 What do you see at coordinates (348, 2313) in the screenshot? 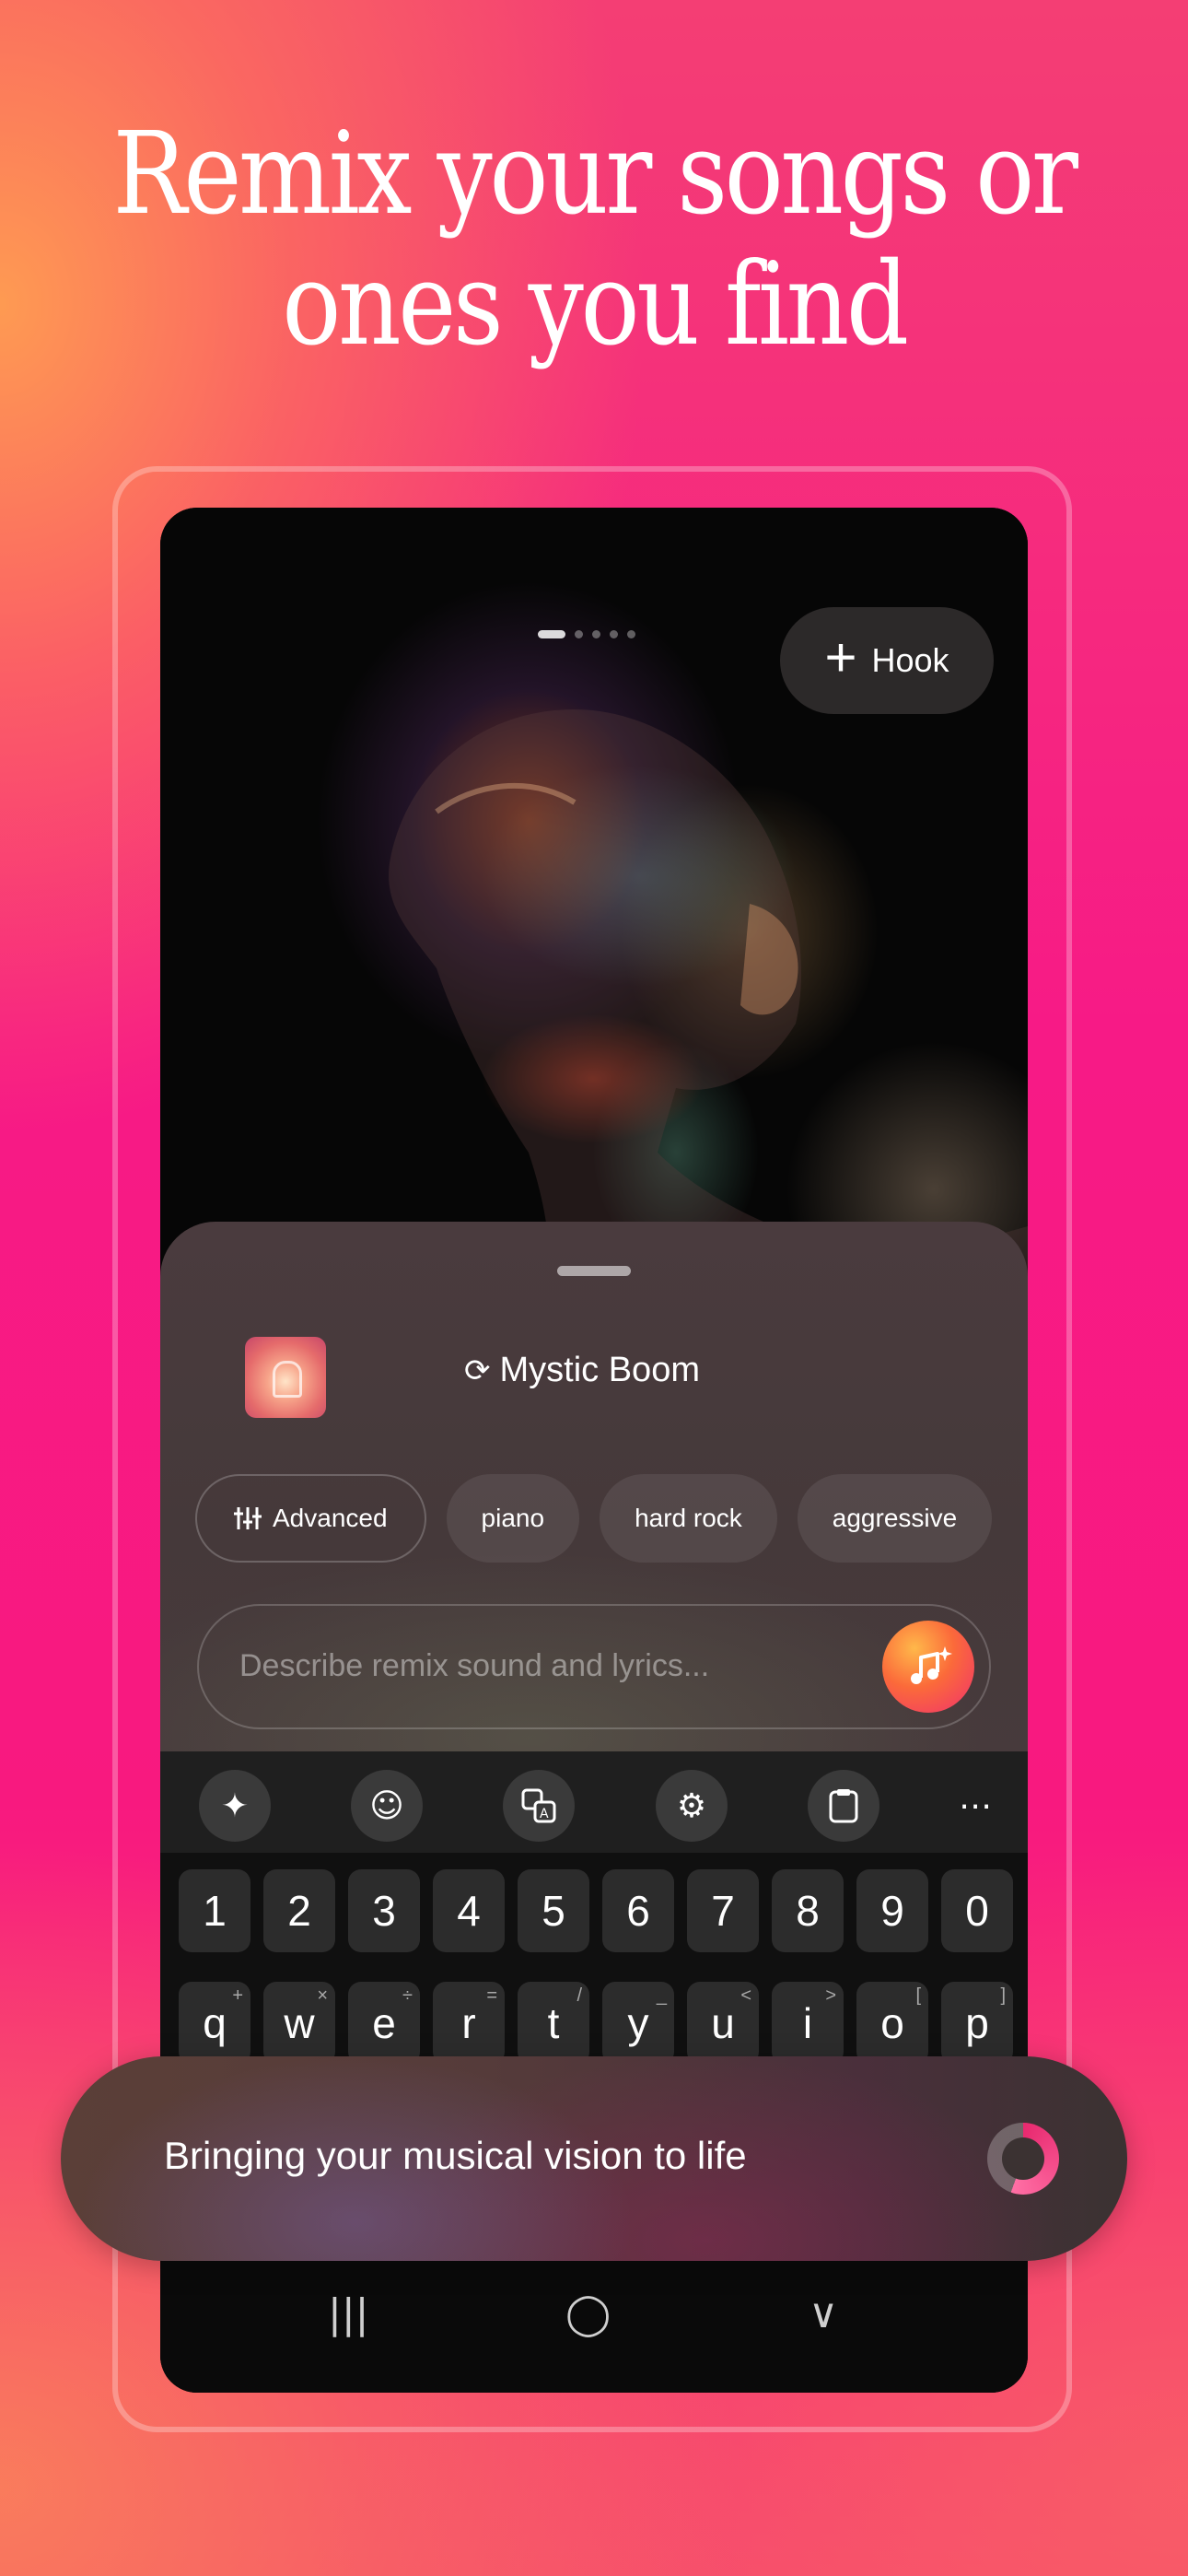
I see `recents-icon: |||` at bounding box center [348, 2313].